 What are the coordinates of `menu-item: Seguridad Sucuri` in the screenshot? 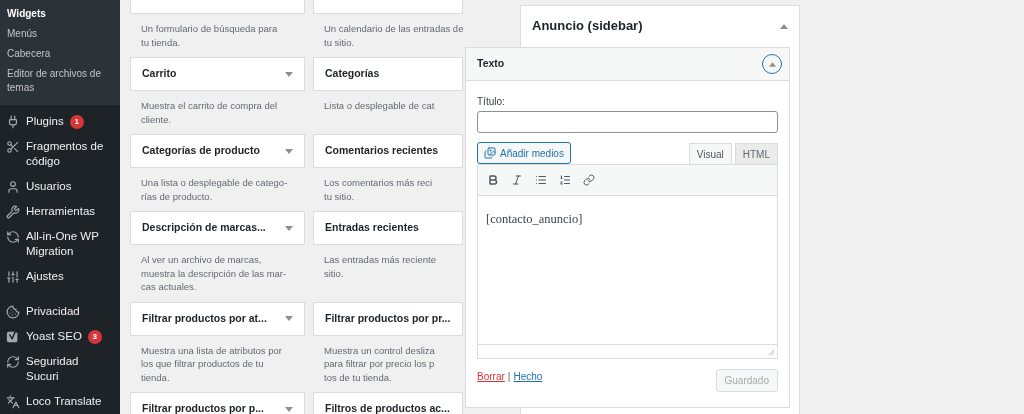 It's located at (60, 369).